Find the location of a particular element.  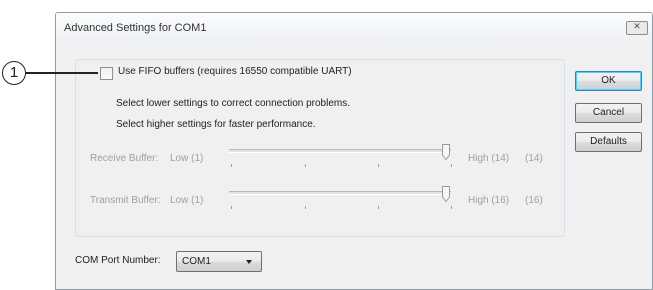

cancel-button: Cancel is located at coordinates (608, 113).